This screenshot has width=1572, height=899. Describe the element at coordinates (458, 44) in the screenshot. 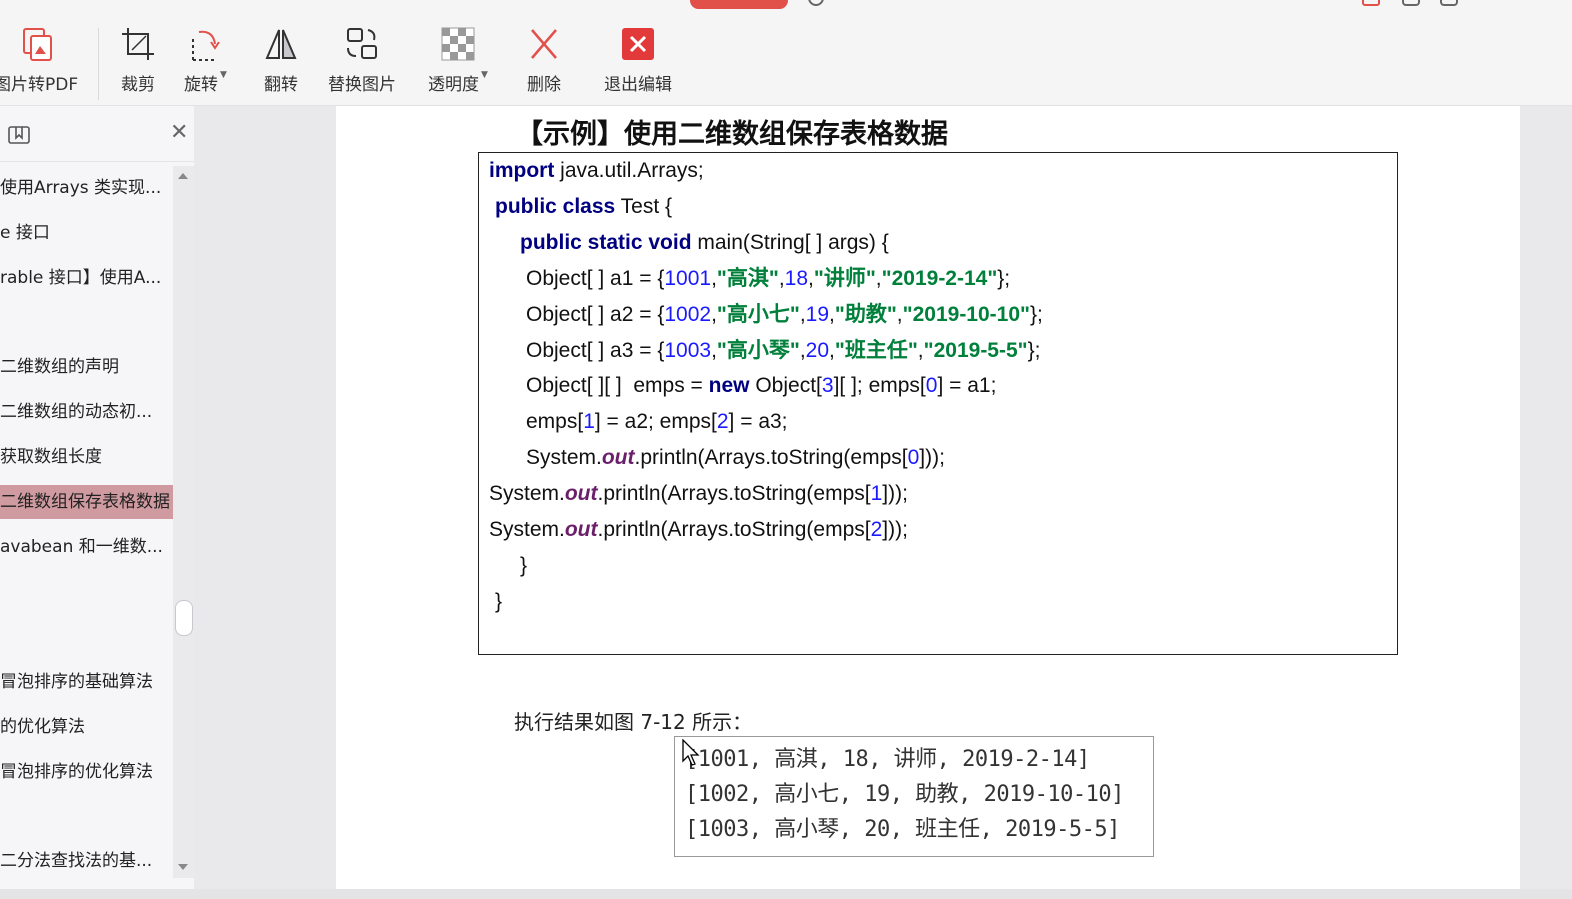

I see `transparency-icon` at that location.